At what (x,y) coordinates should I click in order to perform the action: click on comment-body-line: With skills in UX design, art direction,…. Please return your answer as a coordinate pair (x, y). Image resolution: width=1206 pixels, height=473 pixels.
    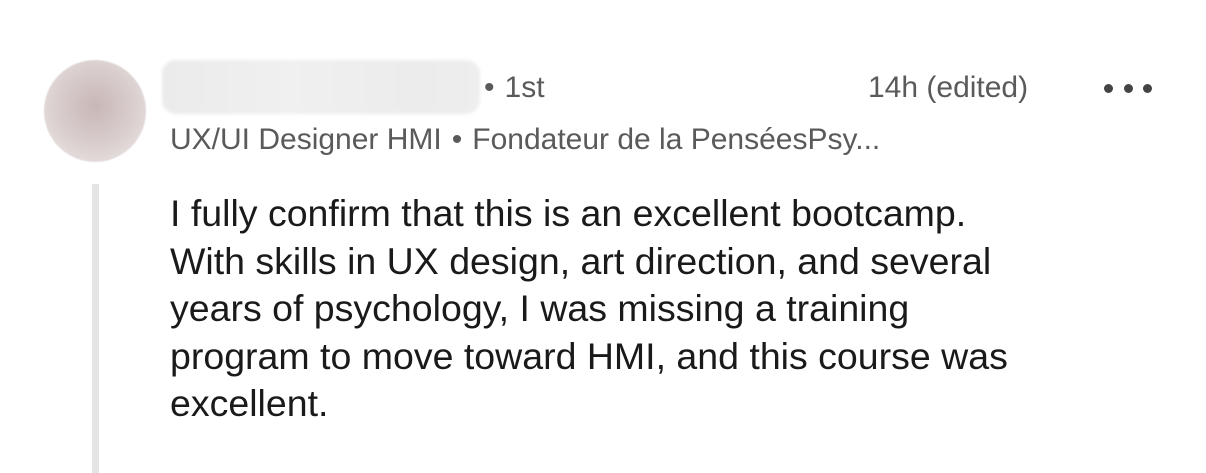
    Looking at the image, I should click on (581, 260).